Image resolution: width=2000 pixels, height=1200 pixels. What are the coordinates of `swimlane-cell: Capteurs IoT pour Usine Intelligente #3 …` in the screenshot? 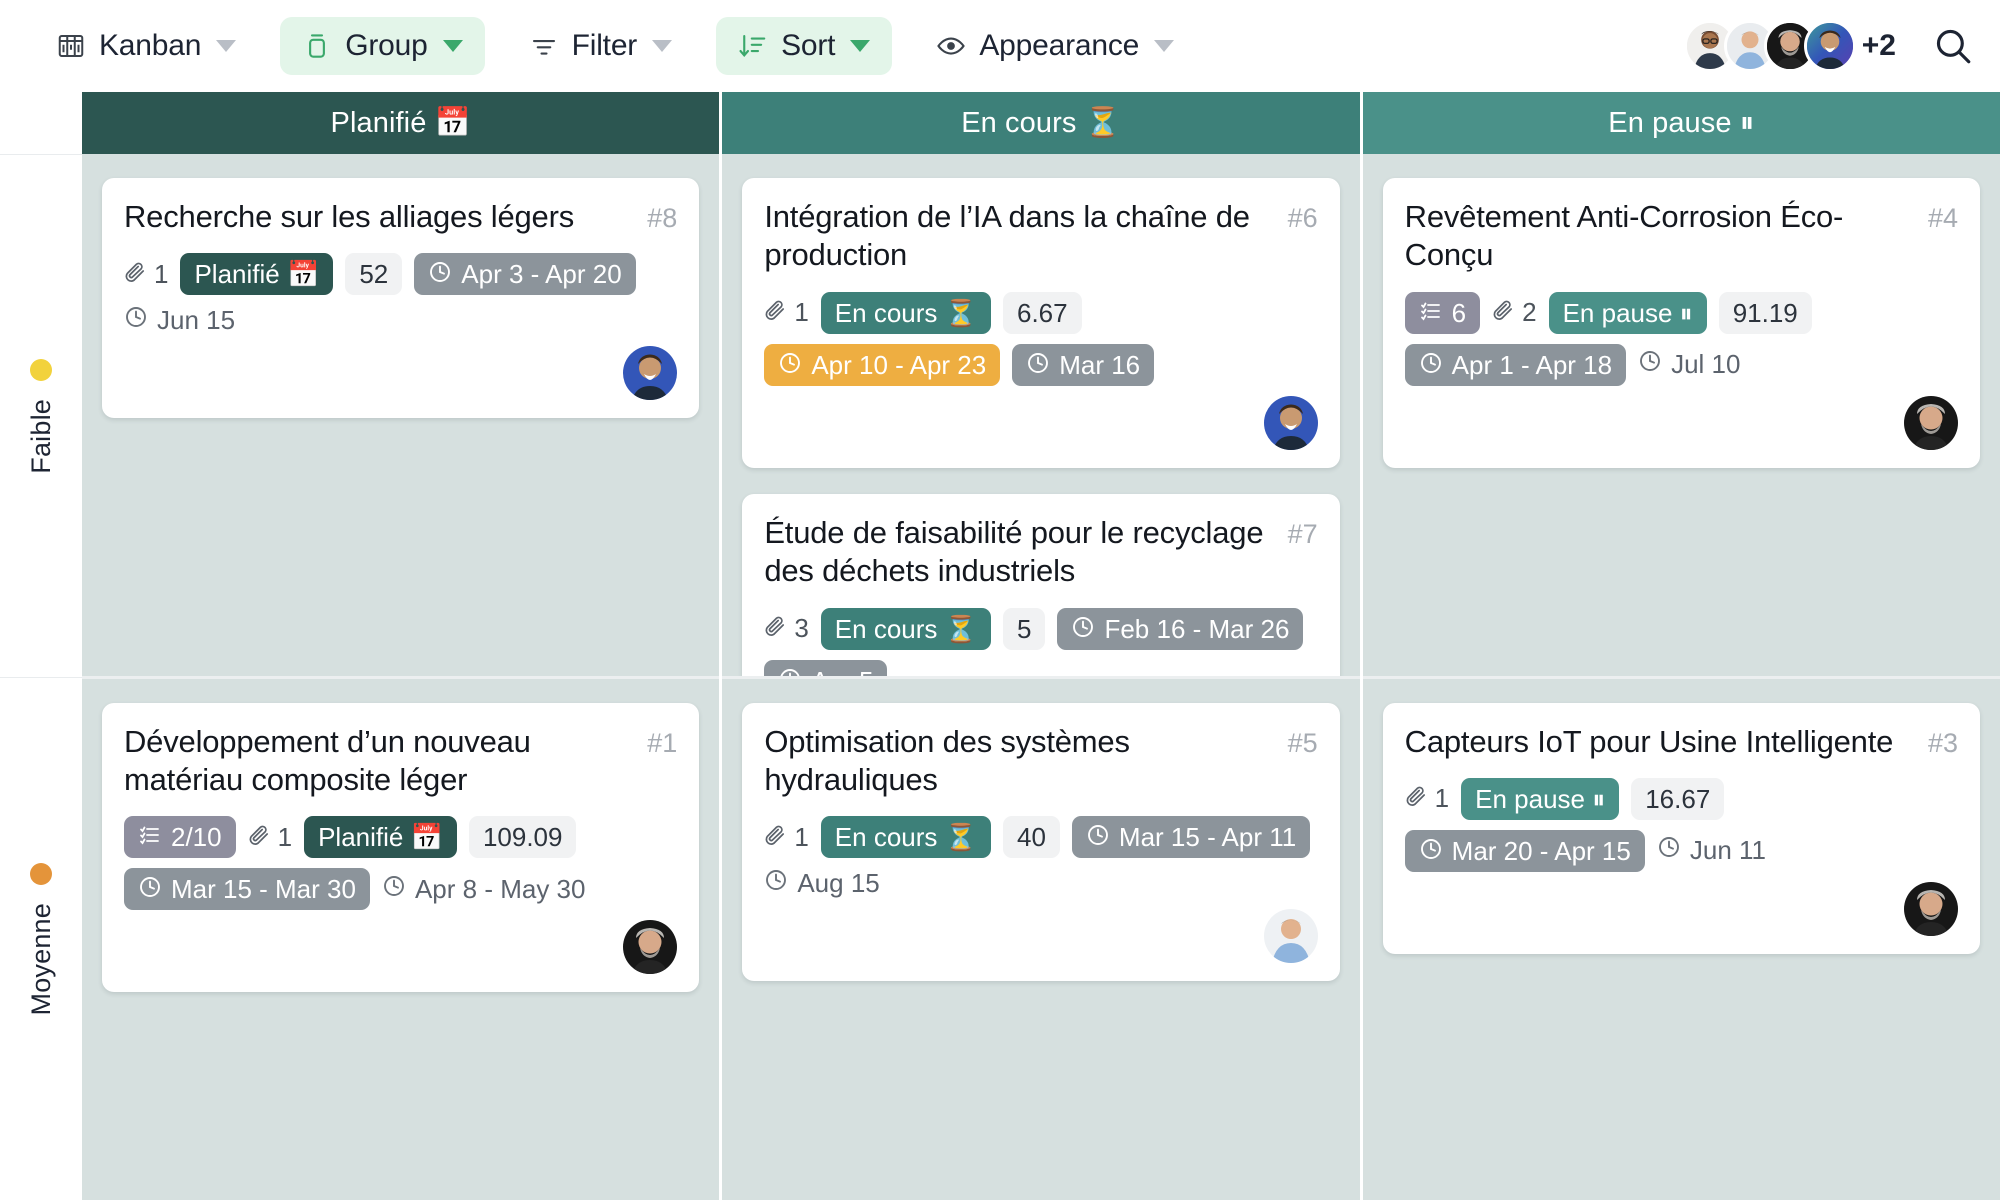 It's located at (1681, 937).